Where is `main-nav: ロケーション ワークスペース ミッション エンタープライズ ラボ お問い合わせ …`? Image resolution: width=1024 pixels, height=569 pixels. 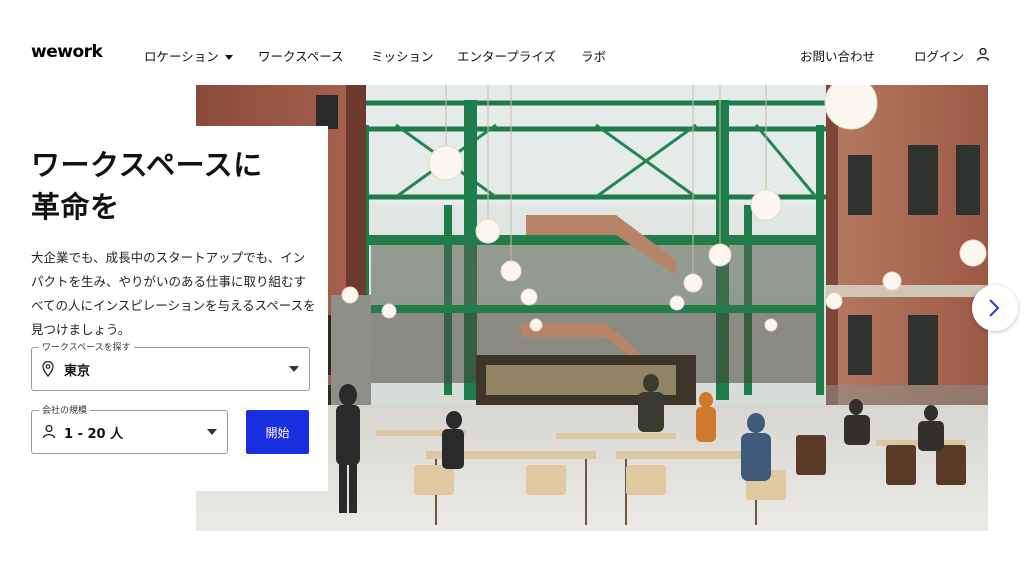
main-nav: ロケーション ワークスペース ミッション エンタープライズ ラボ お問い合わせ … is located at coordinates (512, 56).